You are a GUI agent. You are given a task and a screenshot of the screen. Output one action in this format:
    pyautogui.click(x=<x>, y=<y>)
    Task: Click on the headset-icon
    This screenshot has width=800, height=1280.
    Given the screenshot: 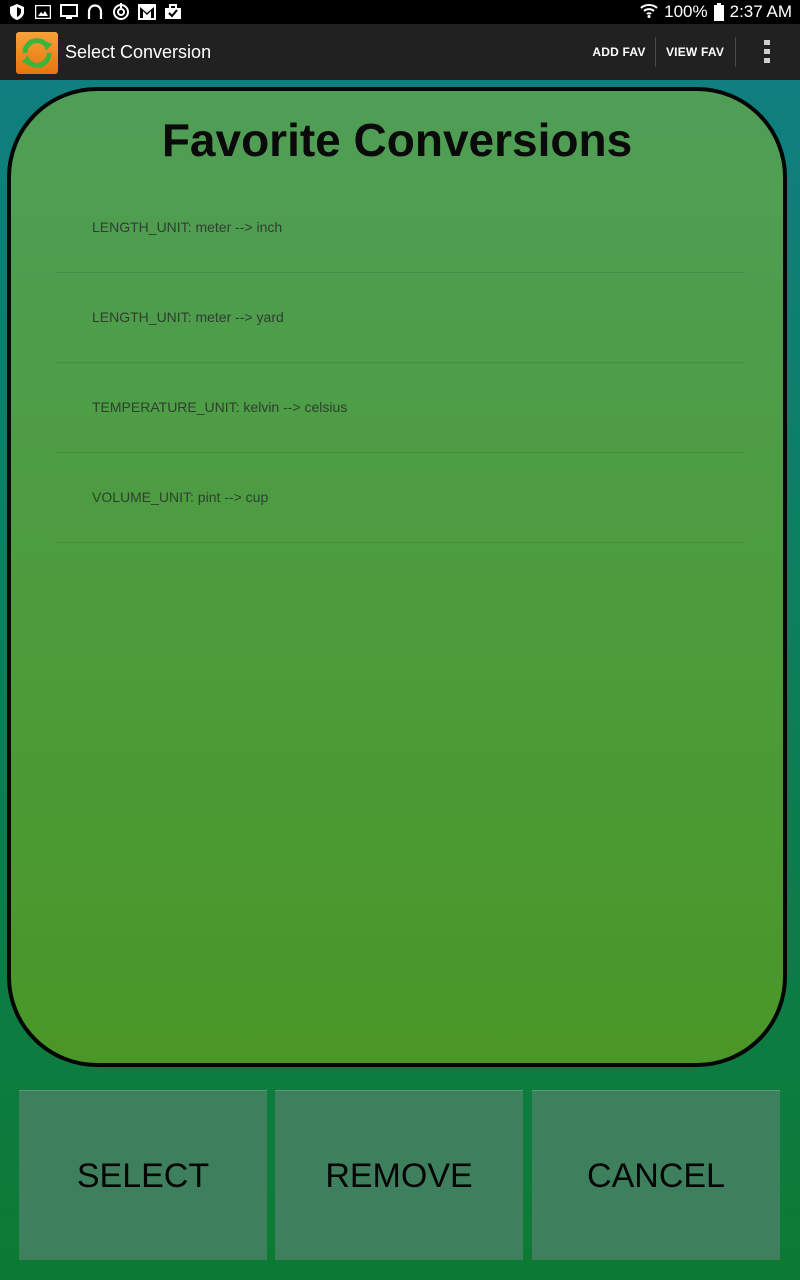 What is the action you would take?
    pyautogui.click(x=95, y=12)
    